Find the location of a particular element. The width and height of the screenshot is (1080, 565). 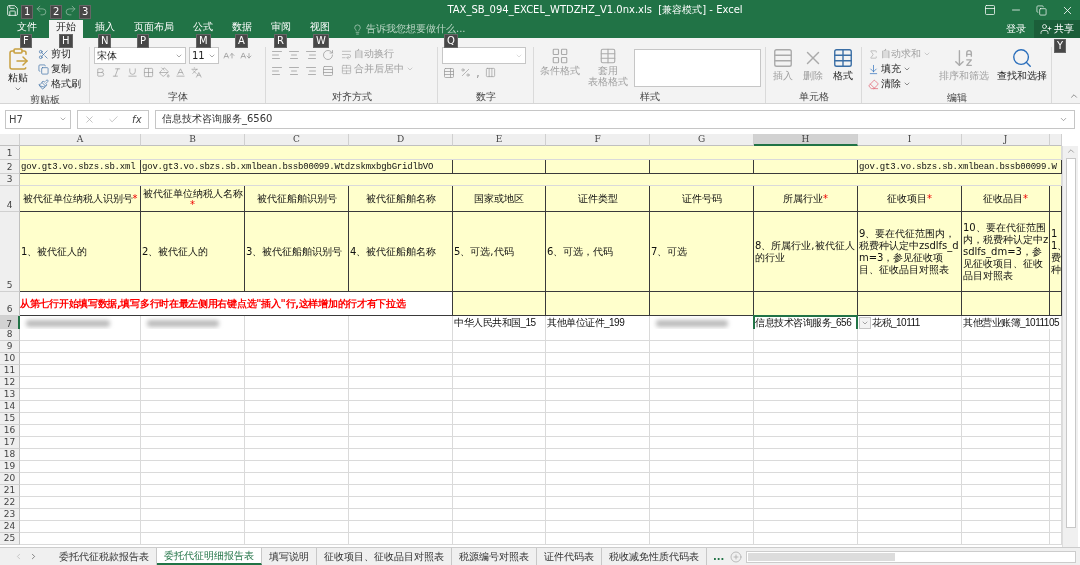

format-painter-button: 格式刷 is located at coordinates (59, 84).